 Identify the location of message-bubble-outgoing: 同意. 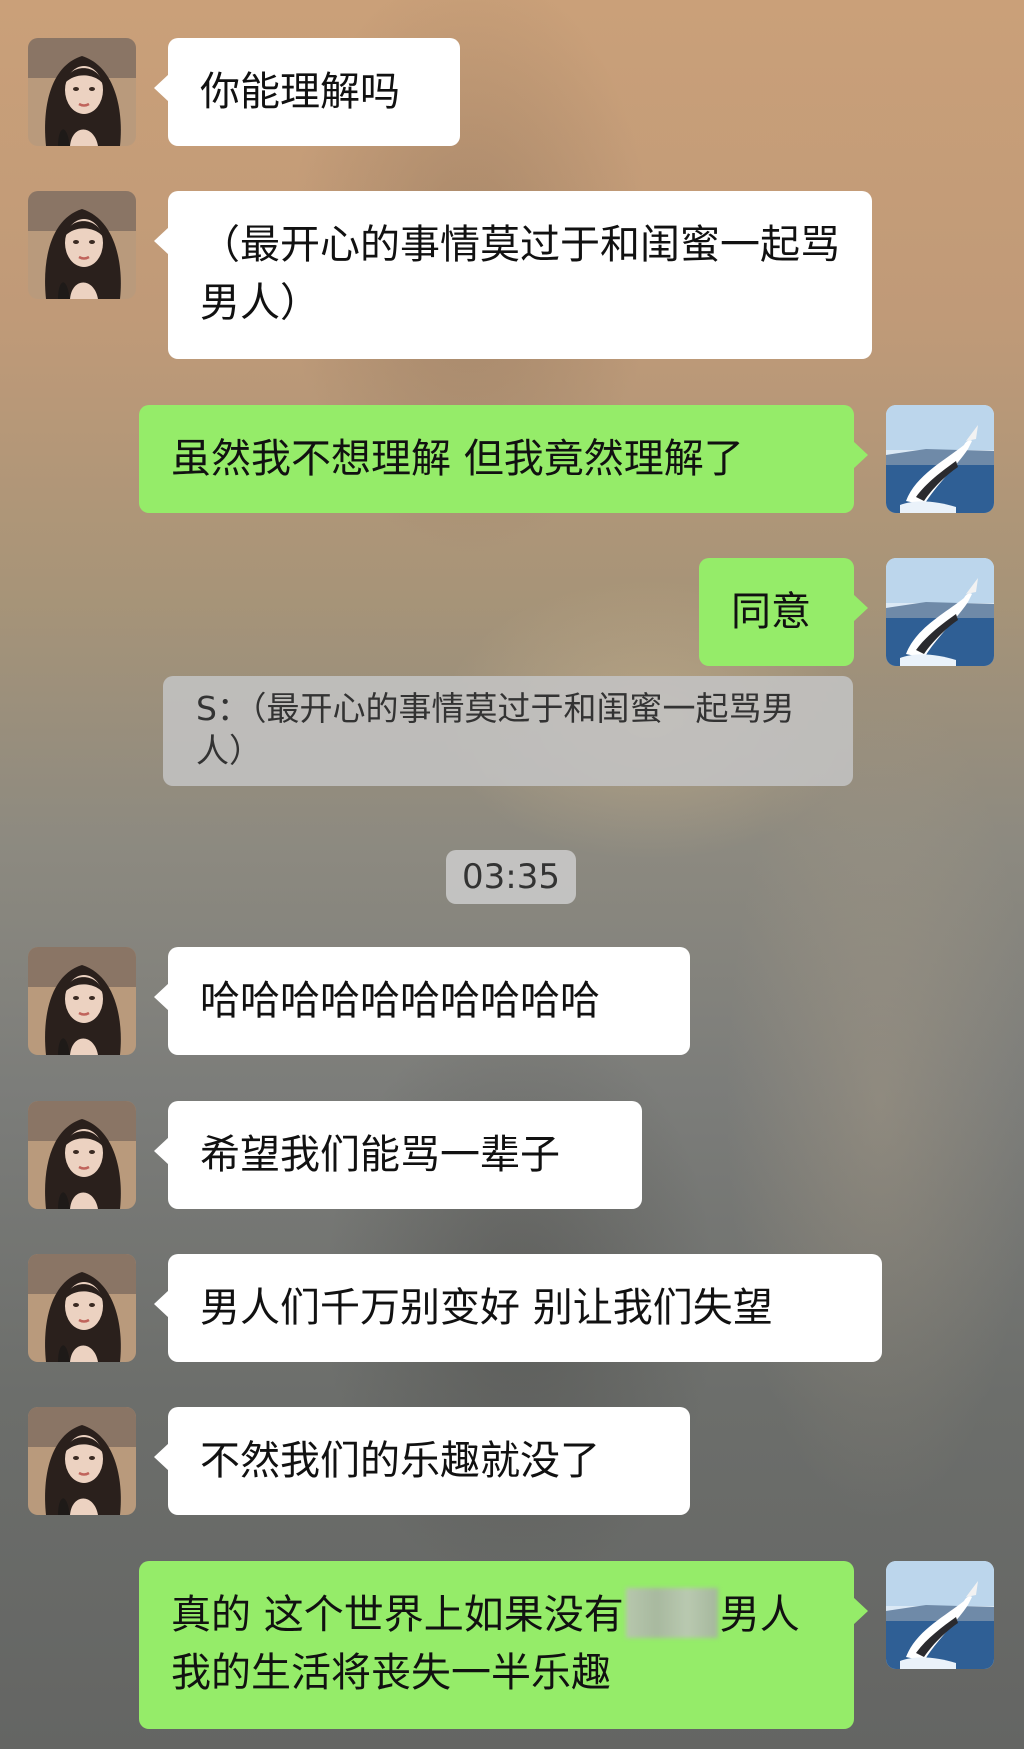
(783, 612).